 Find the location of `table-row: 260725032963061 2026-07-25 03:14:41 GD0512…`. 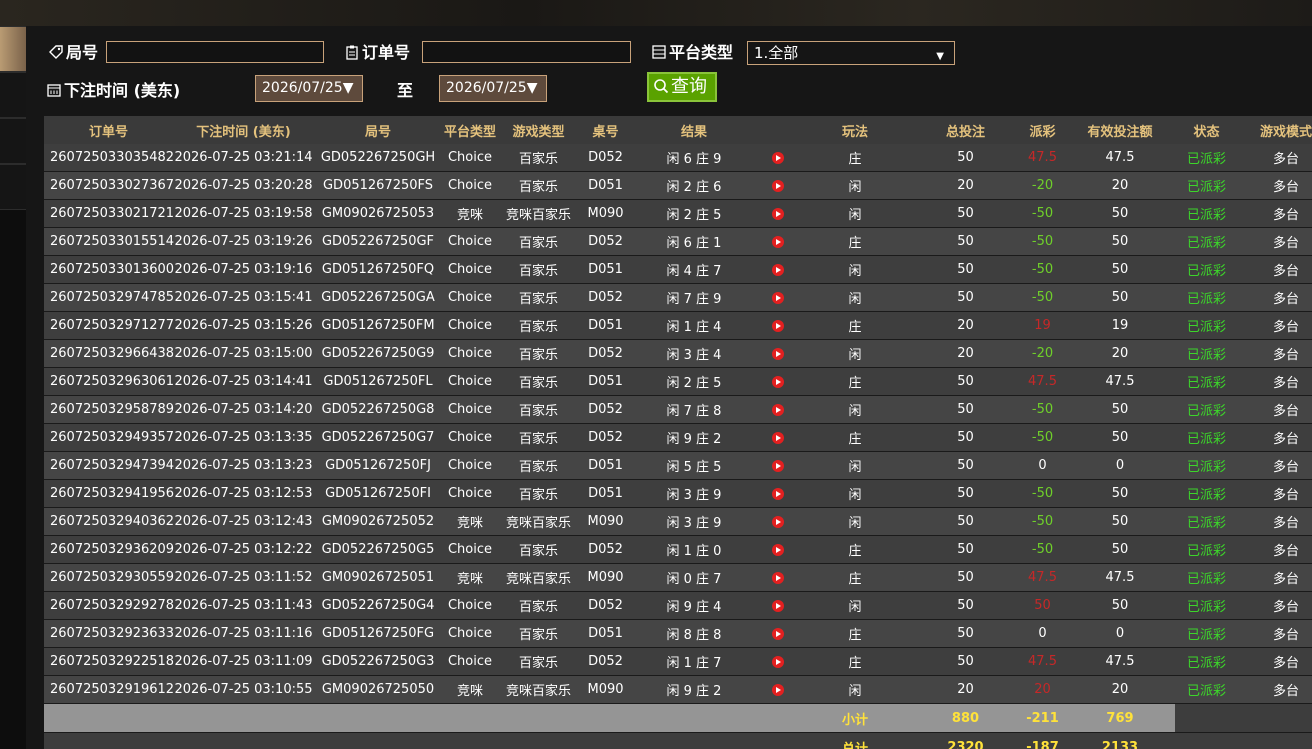

table-row: 260725032963061 2026-07-25 03:14:41 GD0512… is located at coordinates (678, 381).